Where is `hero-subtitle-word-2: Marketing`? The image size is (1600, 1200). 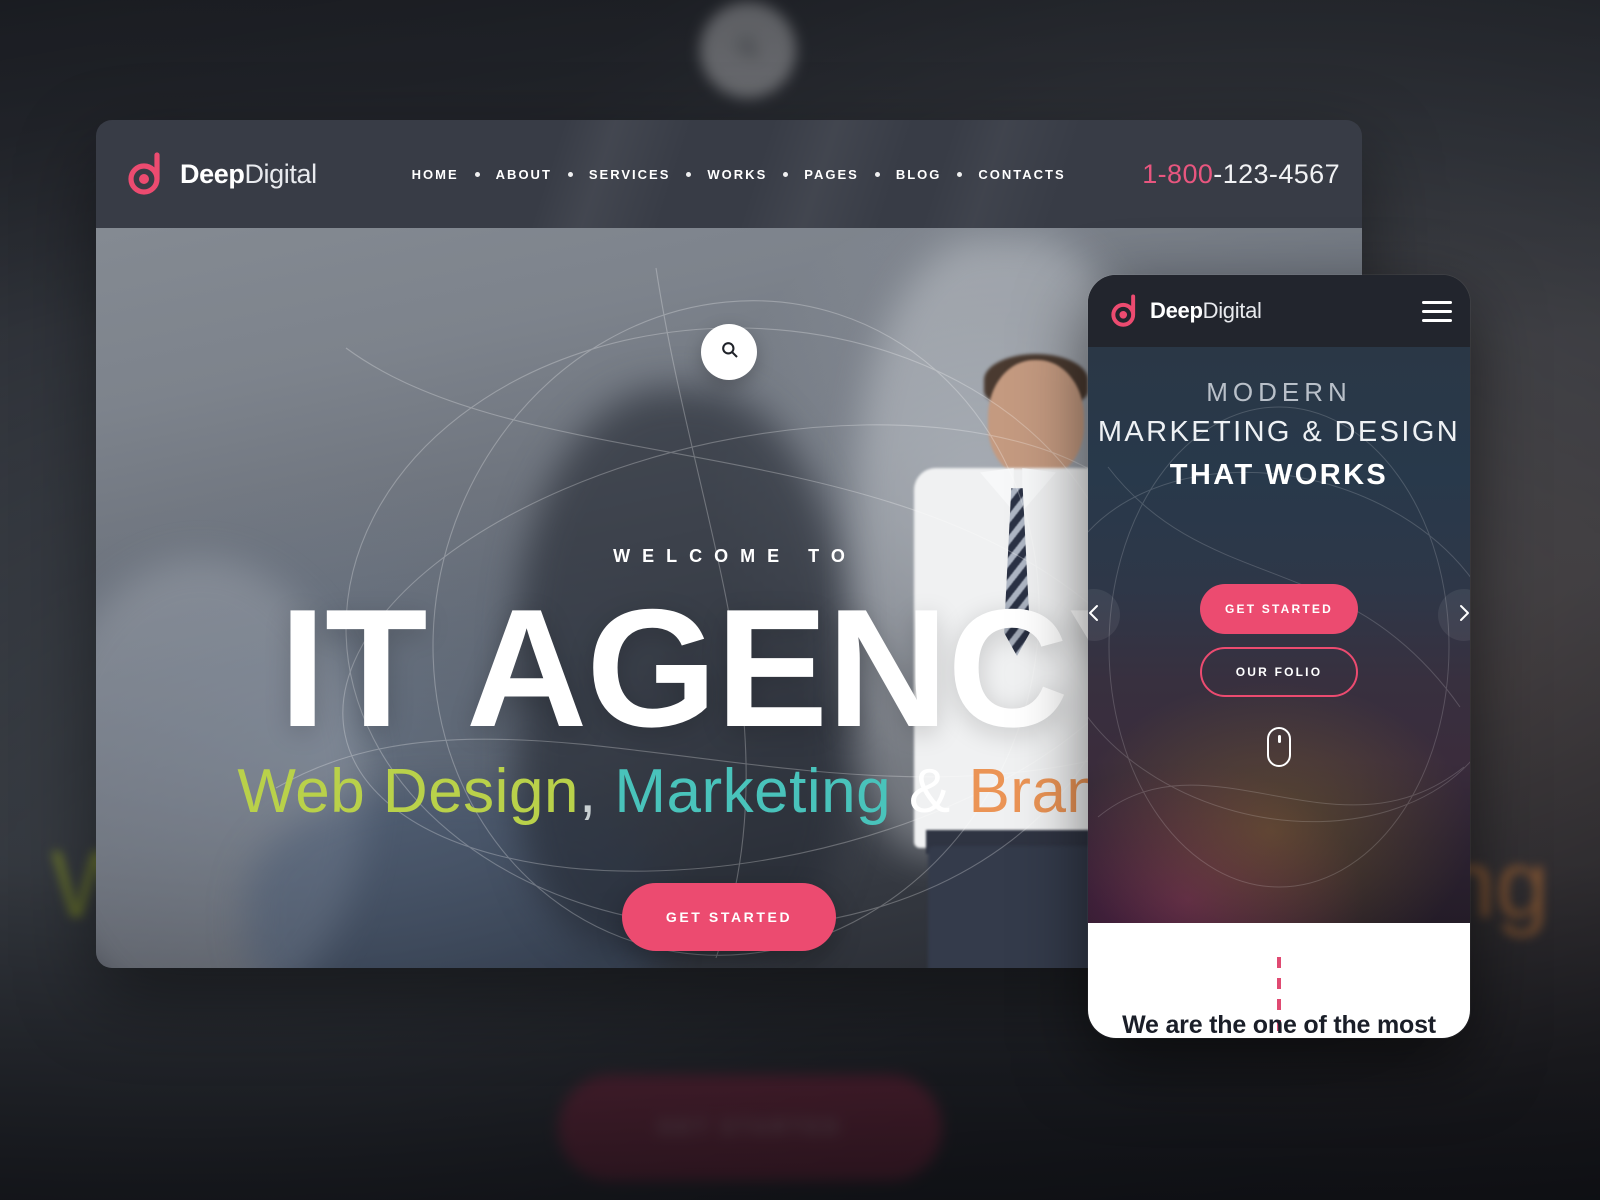
hero-subtitle-word-2: Marketing is located at coordinates (753, 791).